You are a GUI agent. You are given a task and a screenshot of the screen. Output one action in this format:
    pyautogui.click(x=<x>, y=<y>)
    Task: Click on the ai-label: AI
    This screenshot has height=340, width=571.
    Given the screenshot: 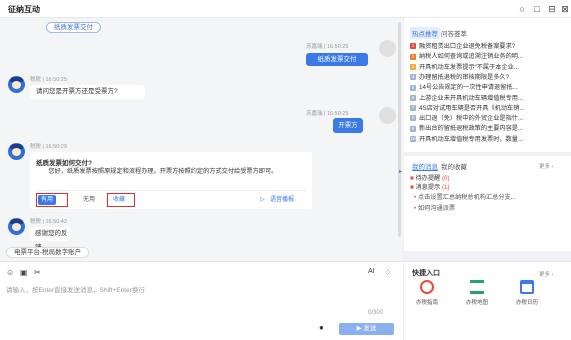 What is the action you would take?
    pyautogui.click(x=371, y=271)
    